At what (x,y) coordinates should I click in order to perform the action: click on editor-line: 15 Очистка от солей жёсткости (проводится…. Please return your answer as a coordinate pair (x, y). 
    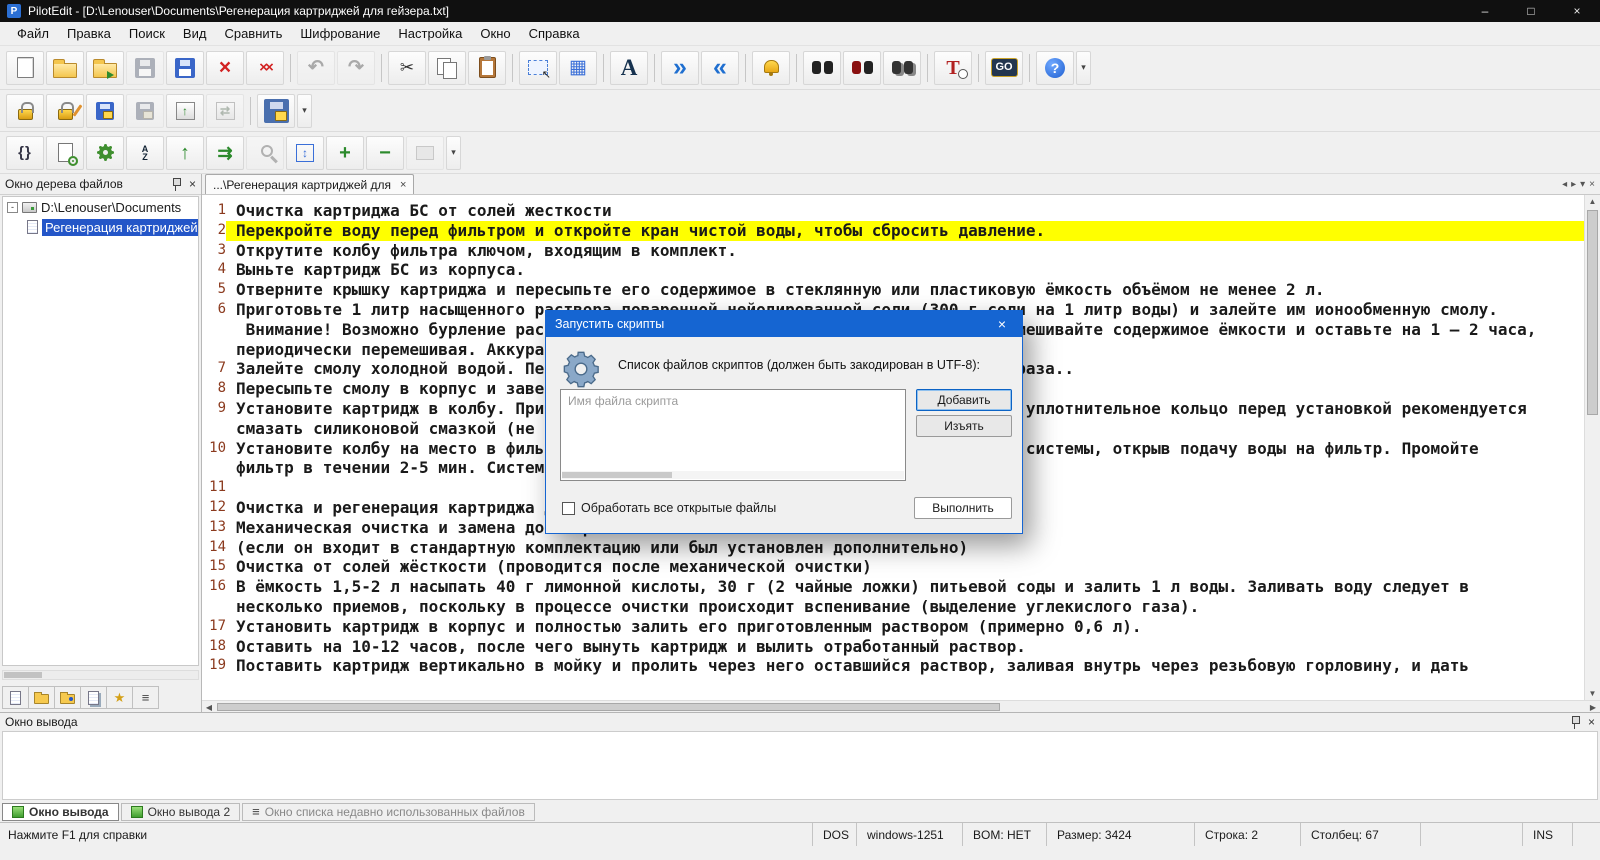
    Looking at the image, I should click on (893, 567).